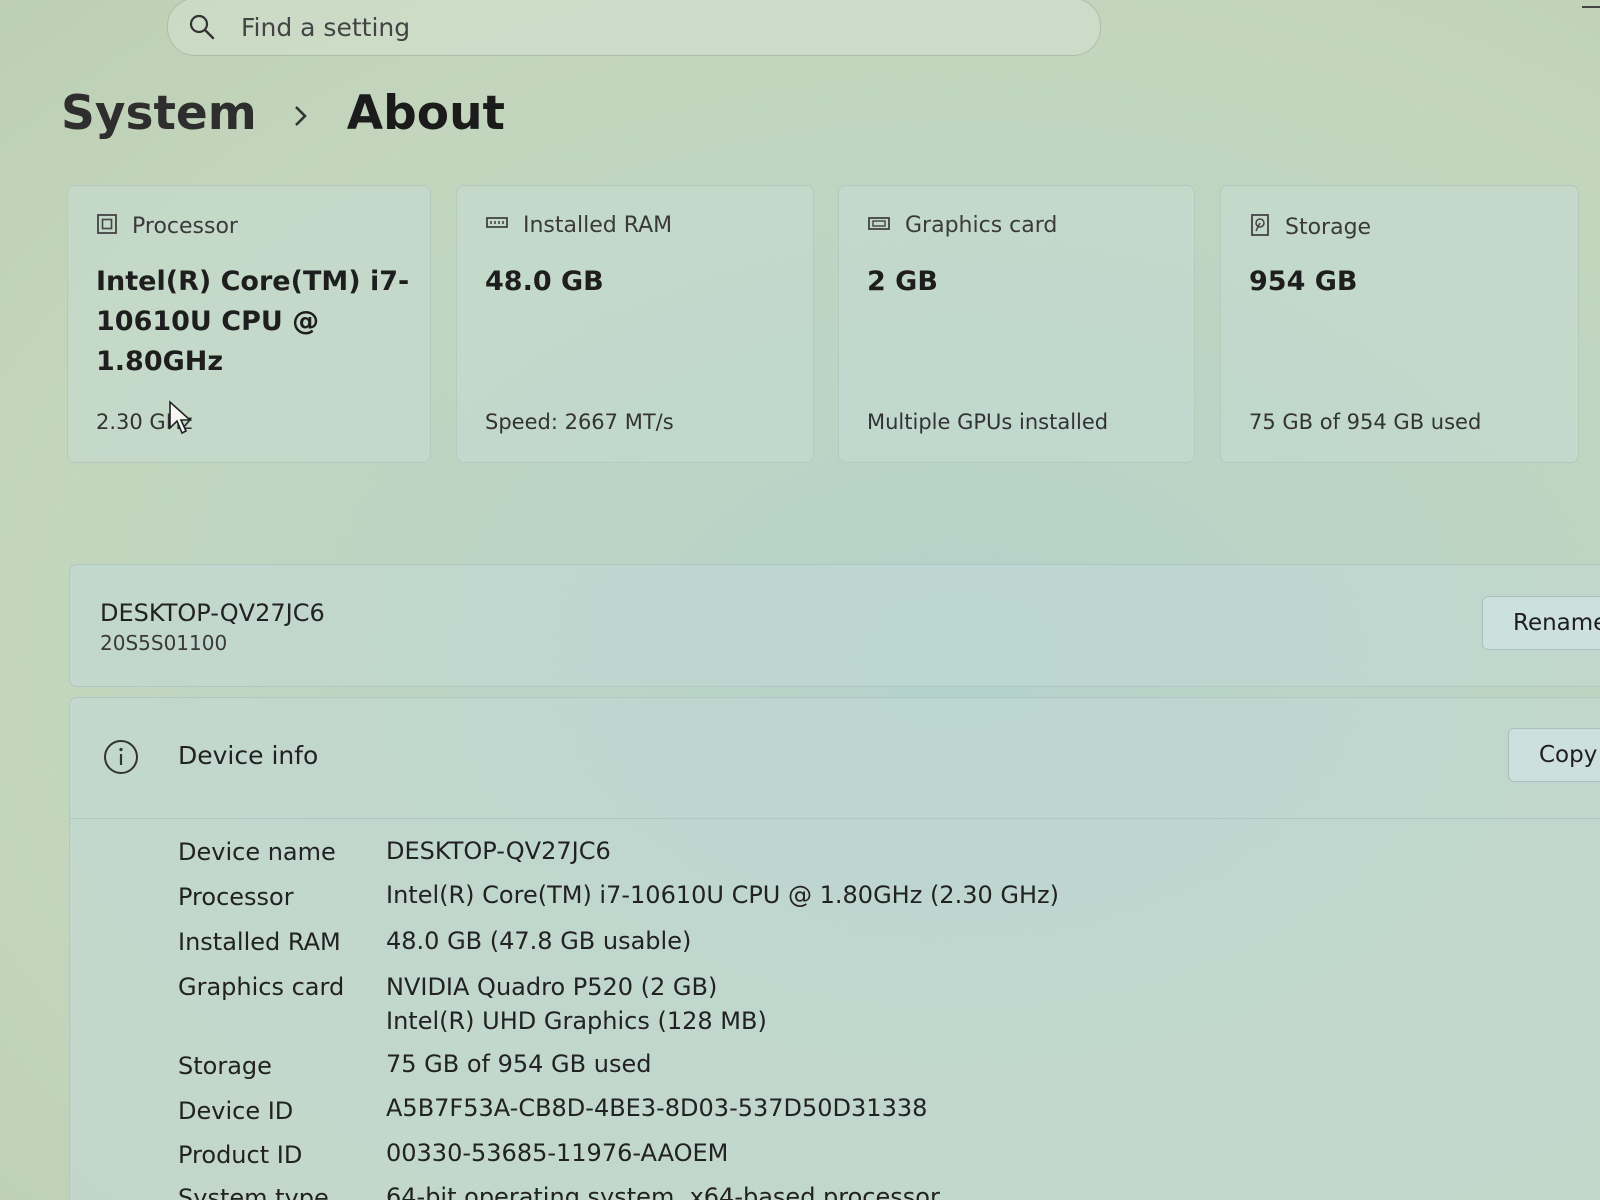  What do you see at coordinates (576, 1021) in the screenshot?
I see `info-value: Intel(R) UHD Graphics (128 MB)` at bounding box center [576, 1021].